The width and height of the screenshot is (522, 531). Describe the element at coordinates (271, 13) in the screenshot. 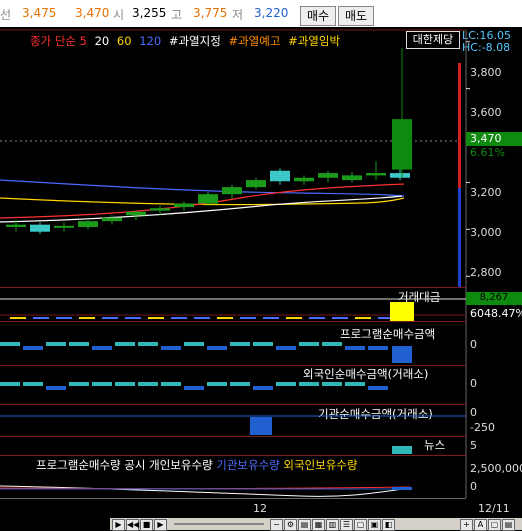

I see `low-price: 3,220` at that location.